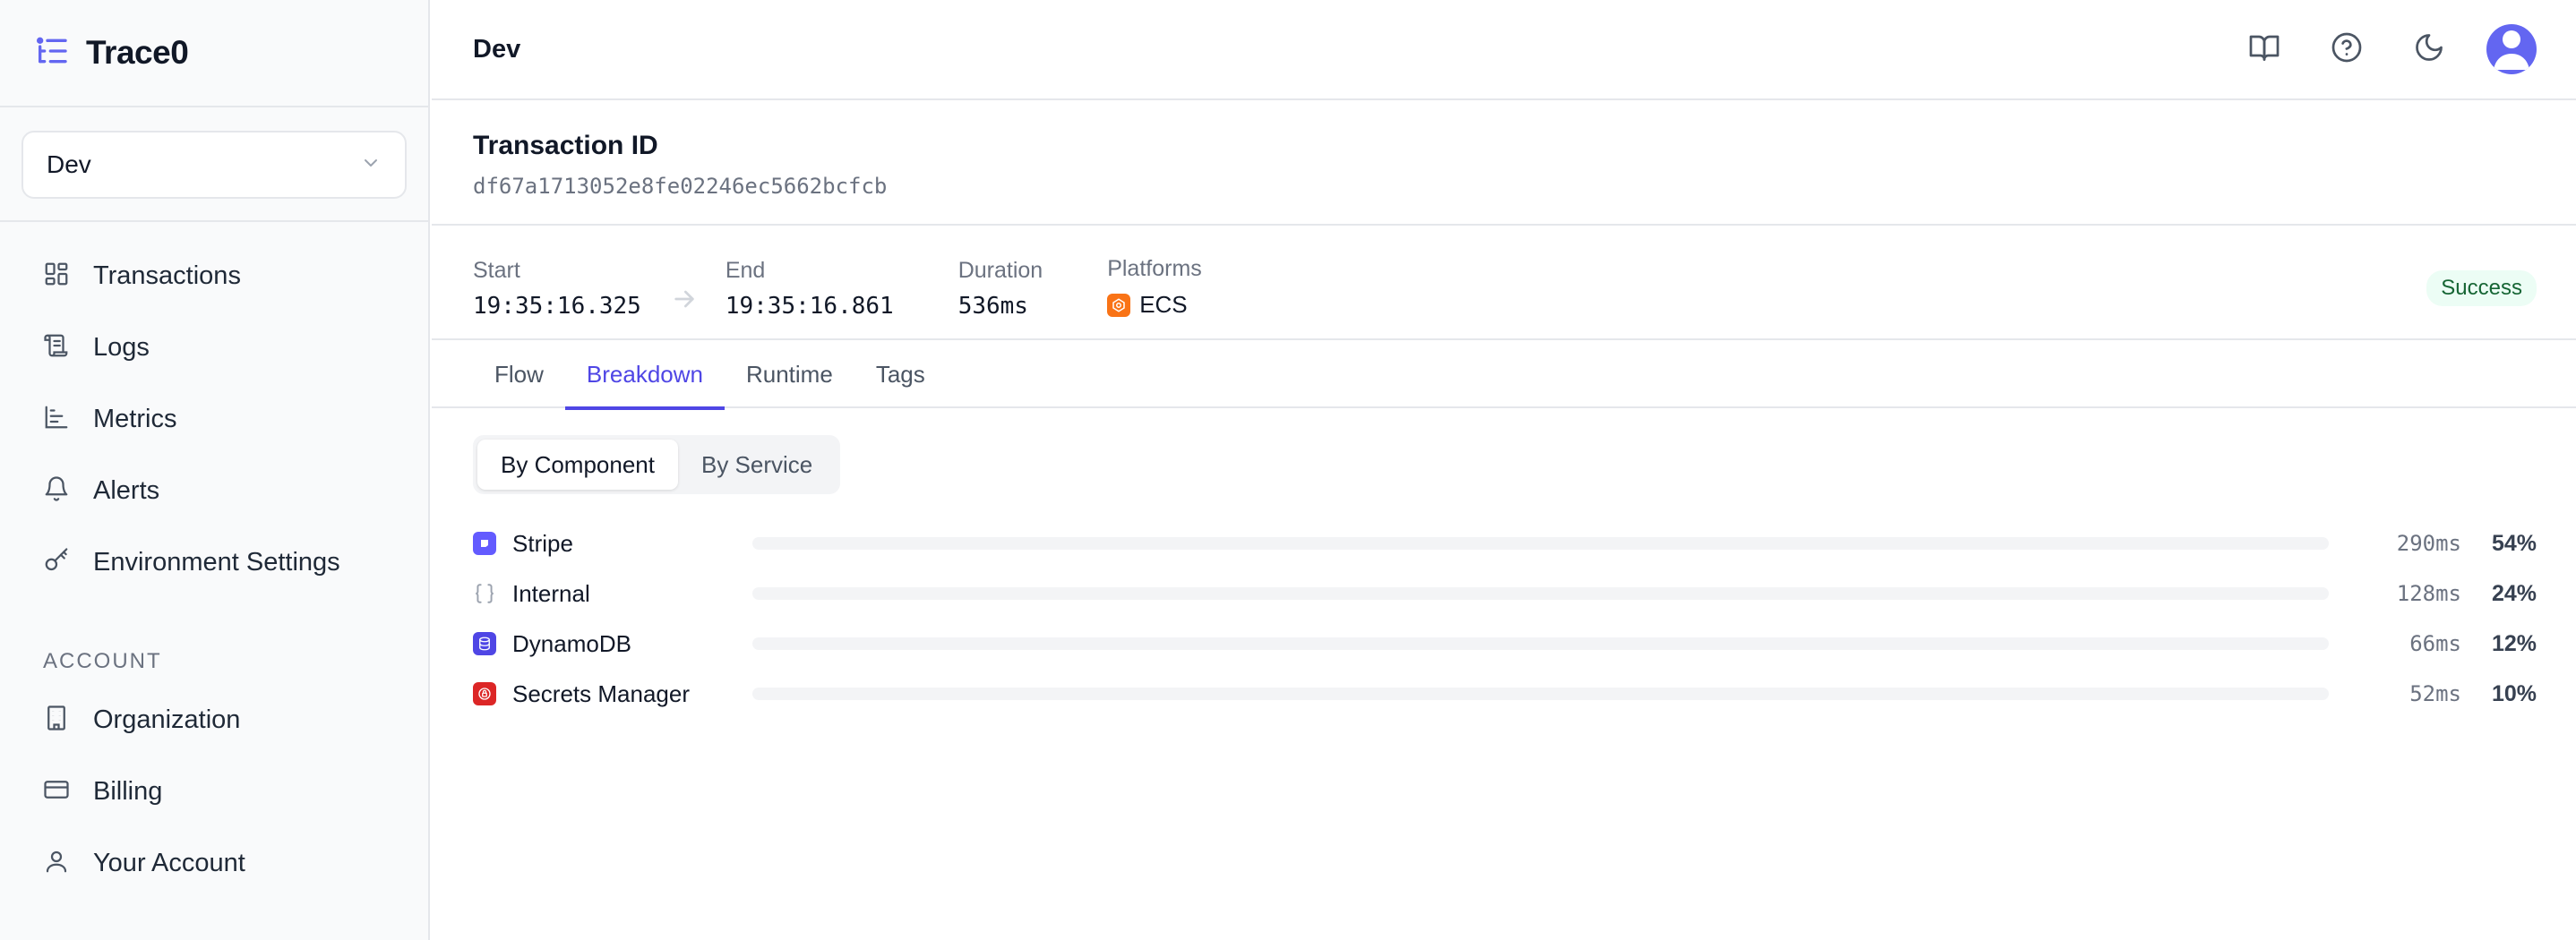  What do you see at coordinates (2514, 643) in the screenshot?
I see `component-percentage: 12%` at bounding box center [2514, 643].